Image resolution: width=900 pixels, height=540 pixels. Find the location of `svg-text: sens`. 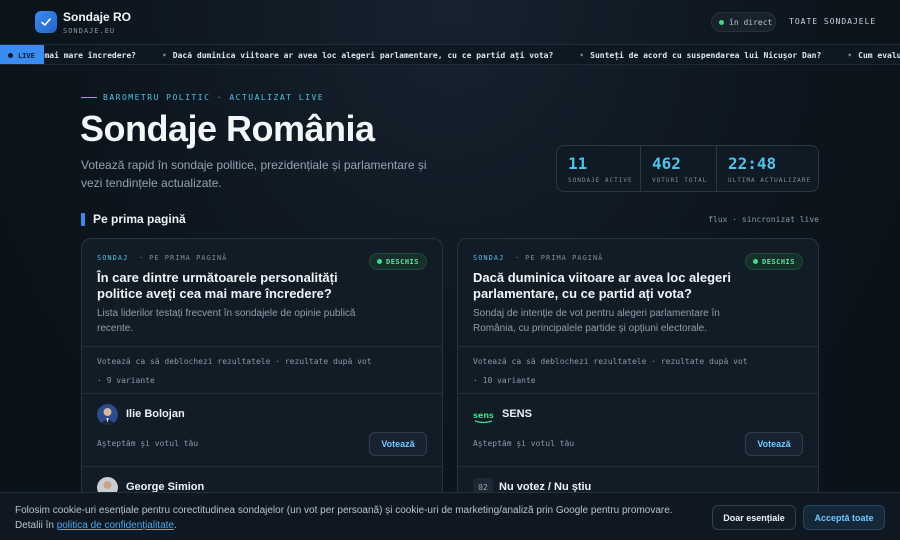

svg-text: sens is located at coordinates (483, 415).